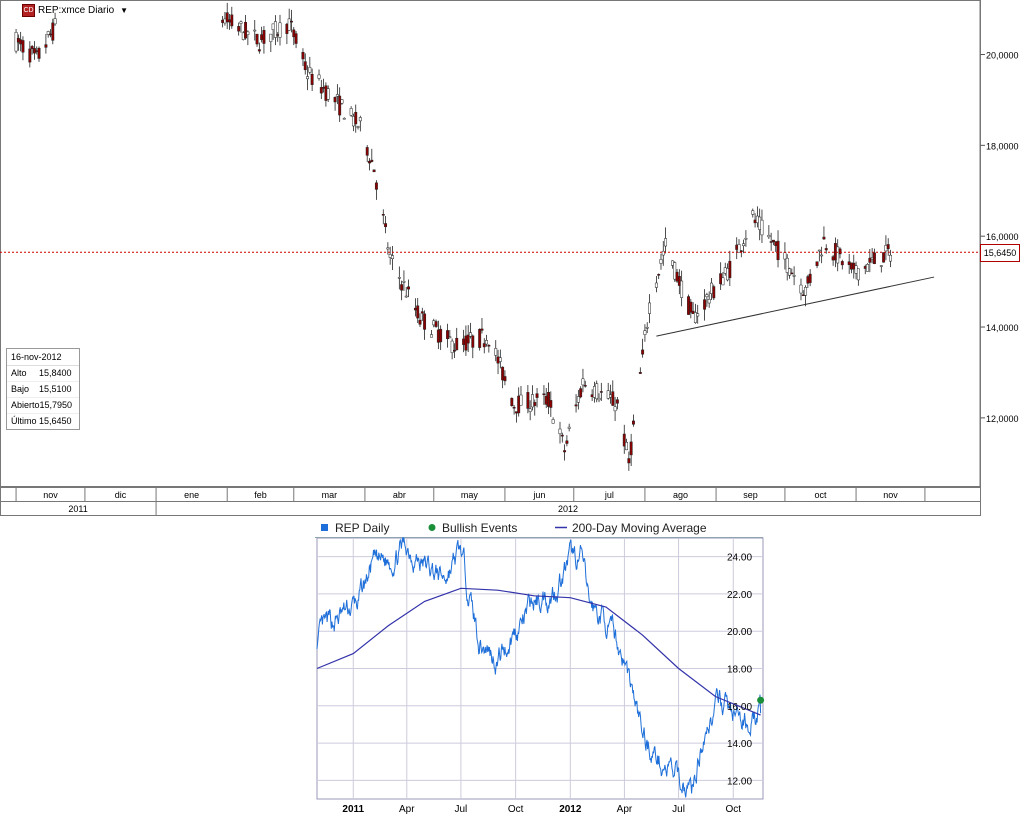 The image size is (1023, 818). What do you see at coordinates (28, 10) in the screenshot?
I see `chart-icon: CD` at bounding box center [28, 10].